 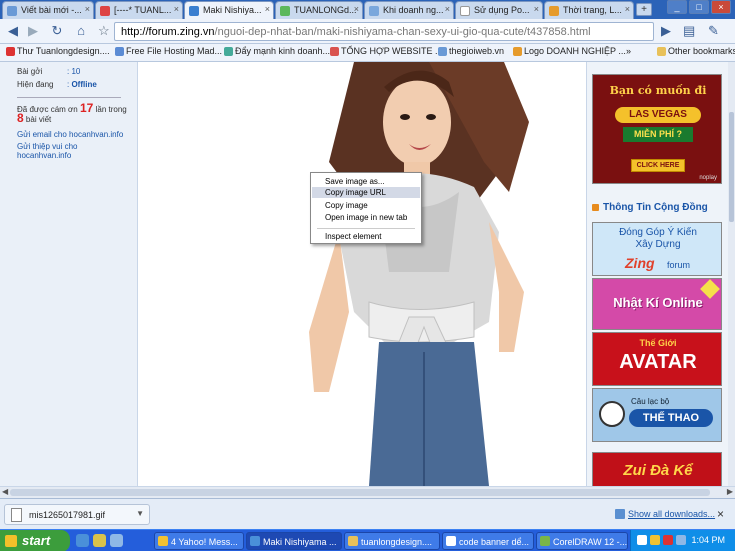 I want to click on zing-line2: Xây Dựng, so click(x=658, y=244).